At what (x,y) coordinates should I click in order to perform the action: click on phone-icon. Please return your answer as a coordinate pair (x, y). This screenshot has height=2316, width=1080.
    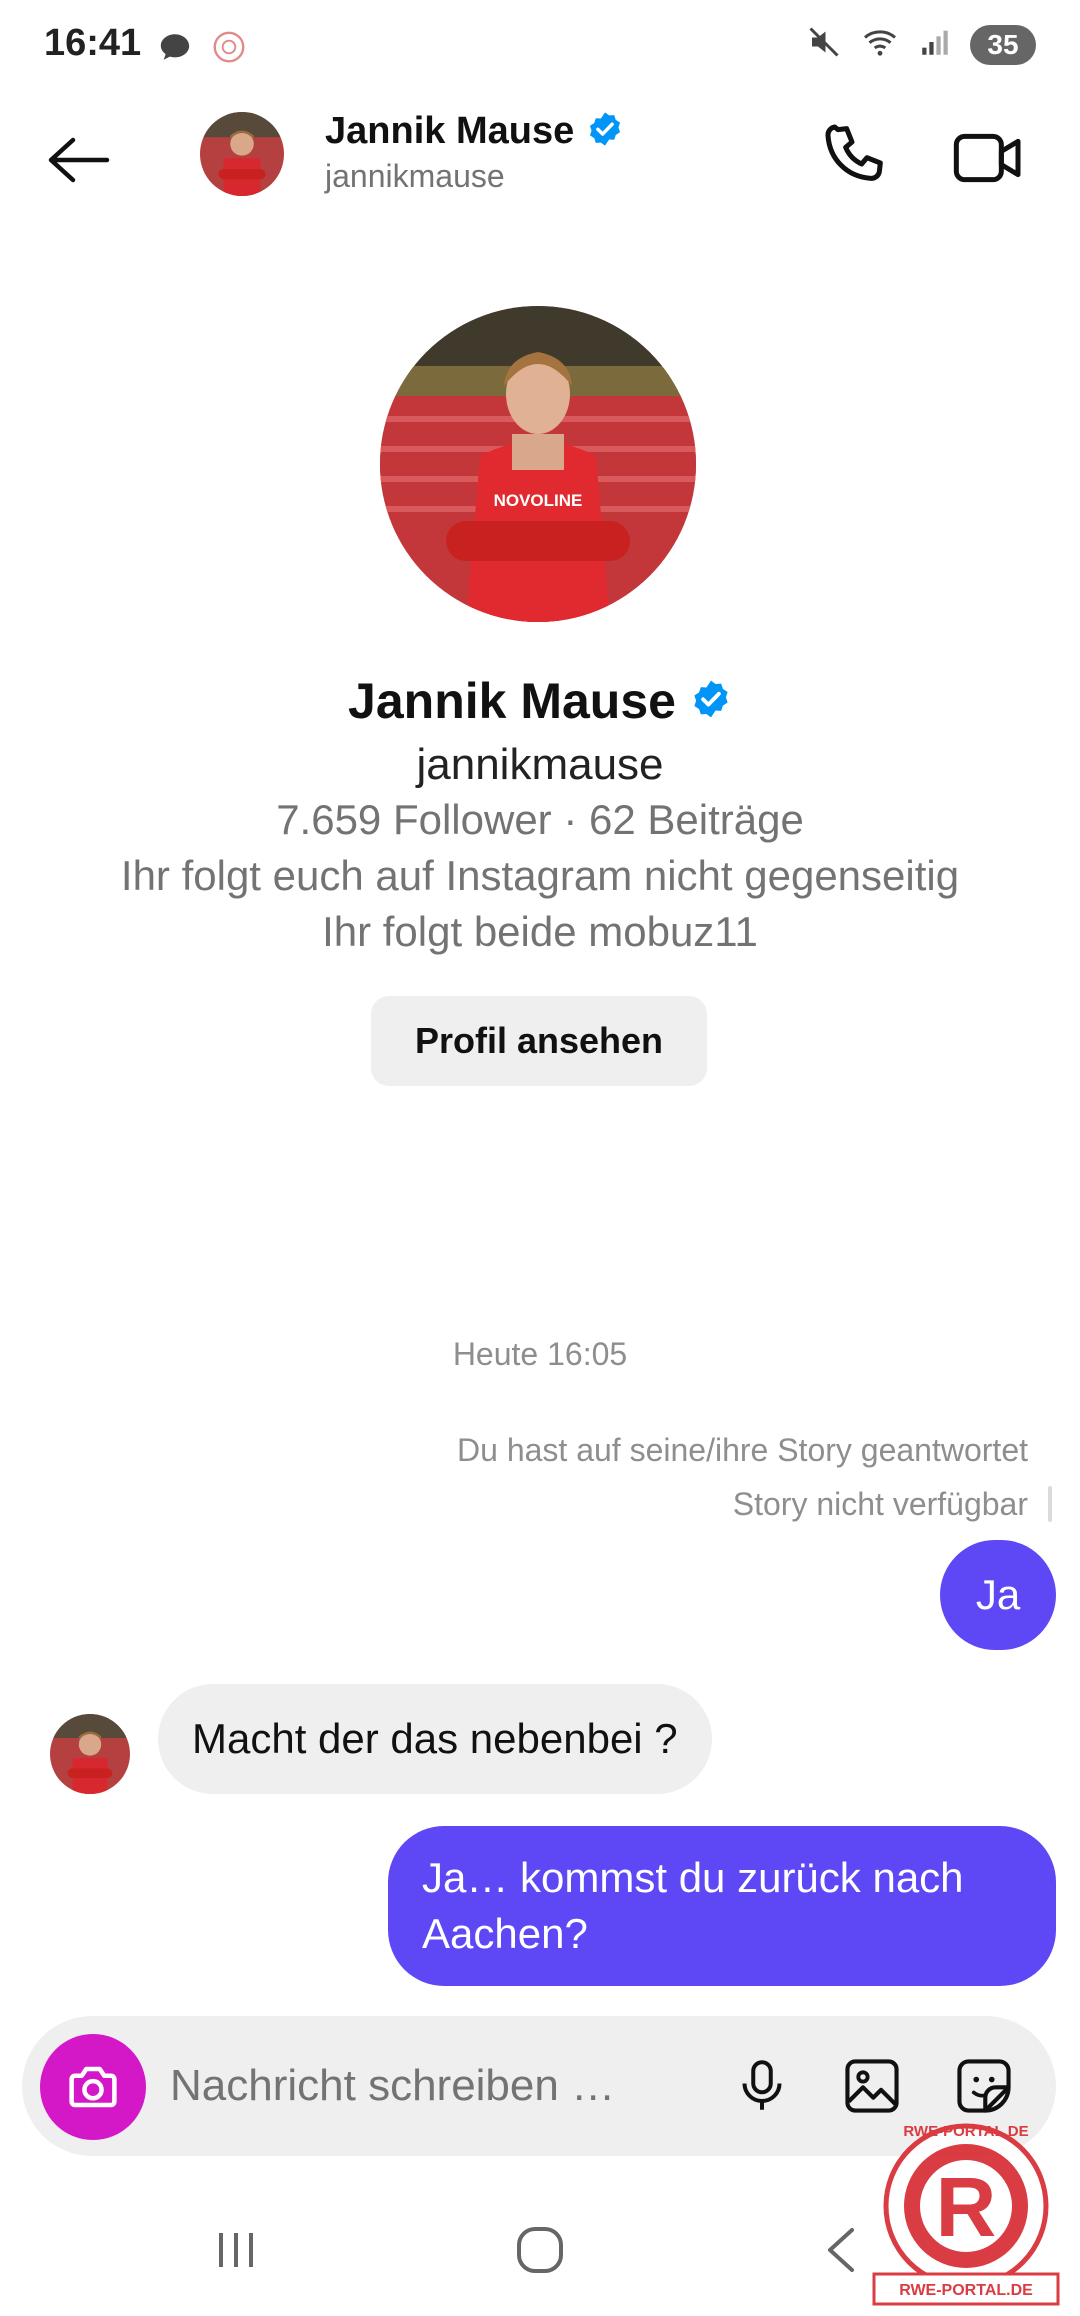
    Looking at the image, I should click on (854, 152).